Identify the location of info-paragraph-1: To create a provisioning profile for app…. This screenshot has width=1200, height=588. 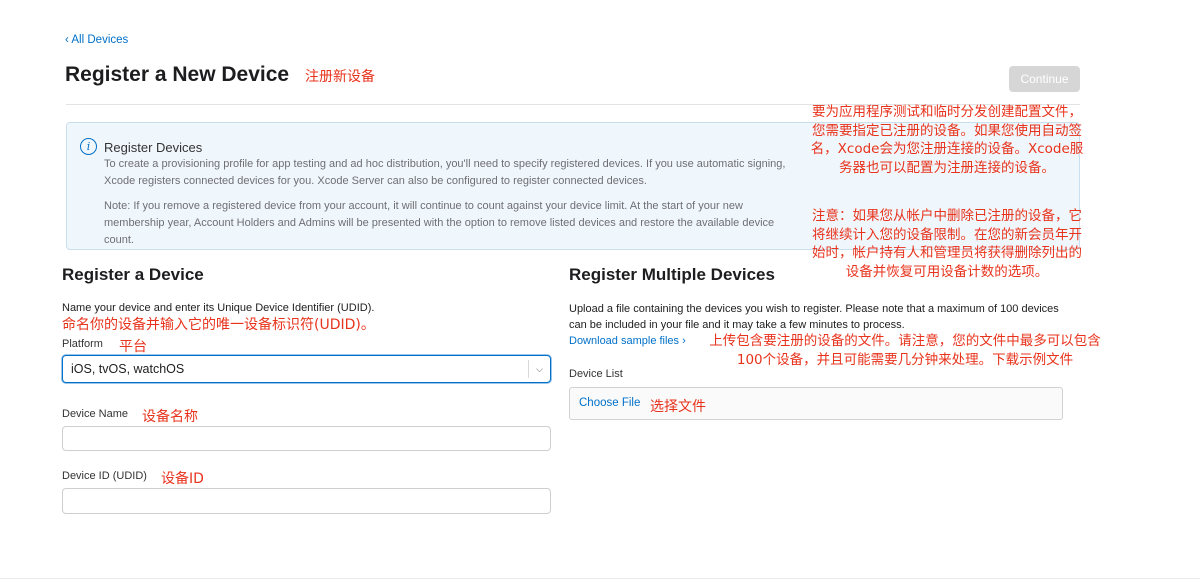
(445, 172).